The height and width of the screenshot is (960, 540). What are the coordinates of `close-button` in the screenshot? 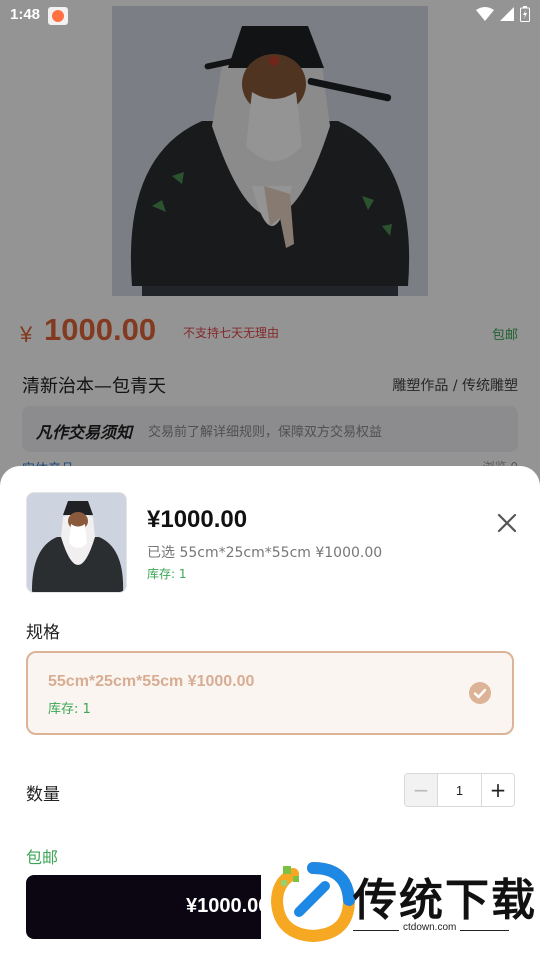 It's located at (507, 523).